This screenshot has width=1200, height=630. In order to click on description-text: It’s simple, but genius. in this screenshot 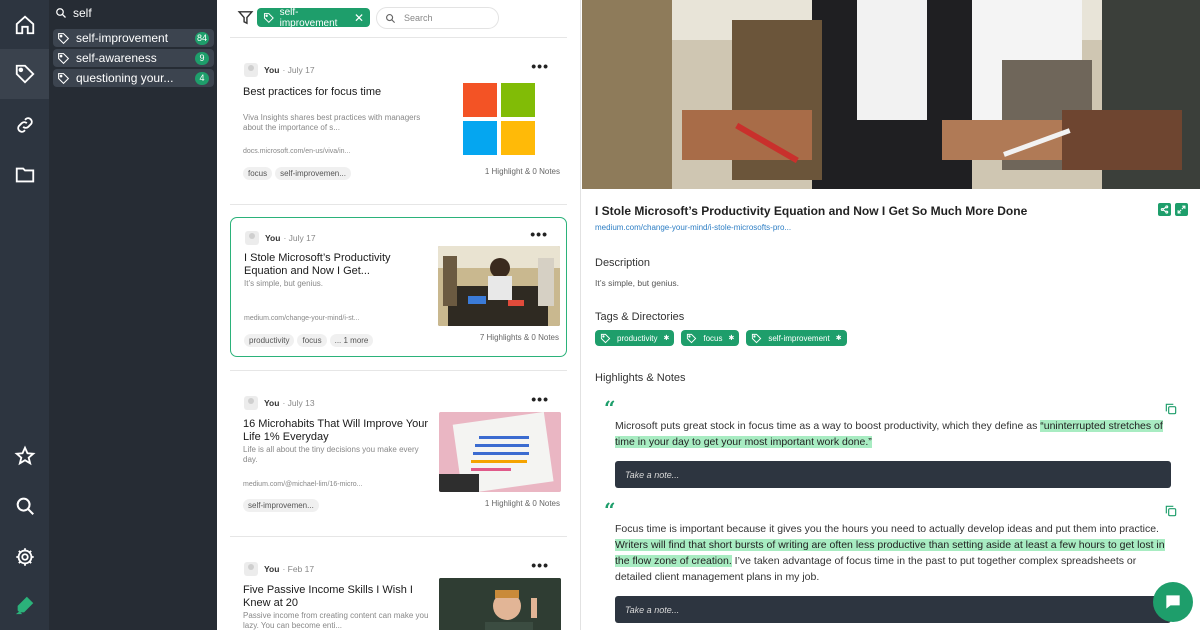, I will do `click(637, 283)`.